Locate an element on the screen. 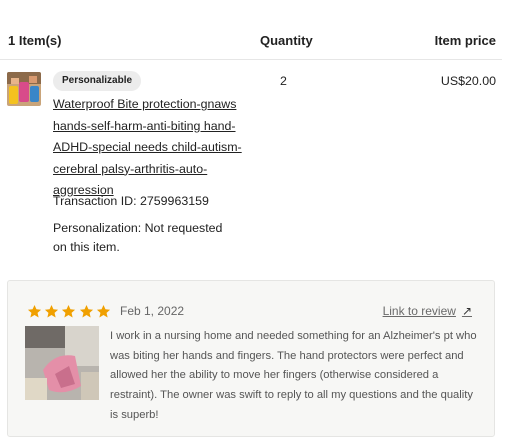 The image size is (514, 442). order-items-header: 1 Item(s) Quantity Item price is located at coordinates (251, 30).